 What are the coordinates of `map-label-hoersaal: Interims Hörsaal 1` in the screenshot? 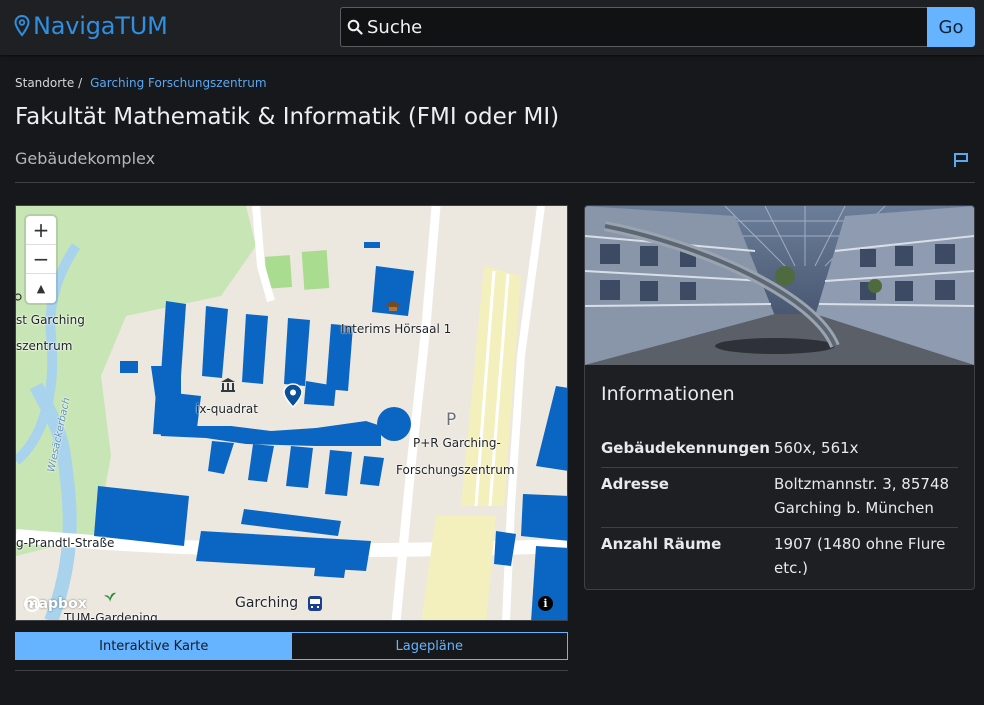 It's located at (396, 329).